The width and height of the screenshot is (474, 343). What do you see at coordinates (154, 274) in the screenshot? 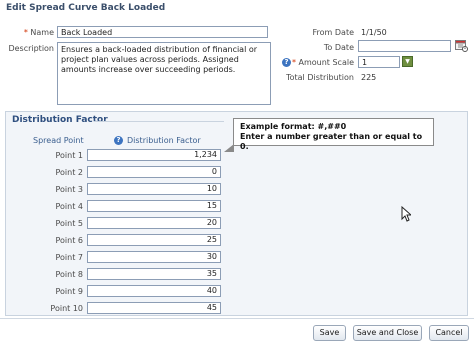
I see `point-input: 35` at bounding box center [154, 274].